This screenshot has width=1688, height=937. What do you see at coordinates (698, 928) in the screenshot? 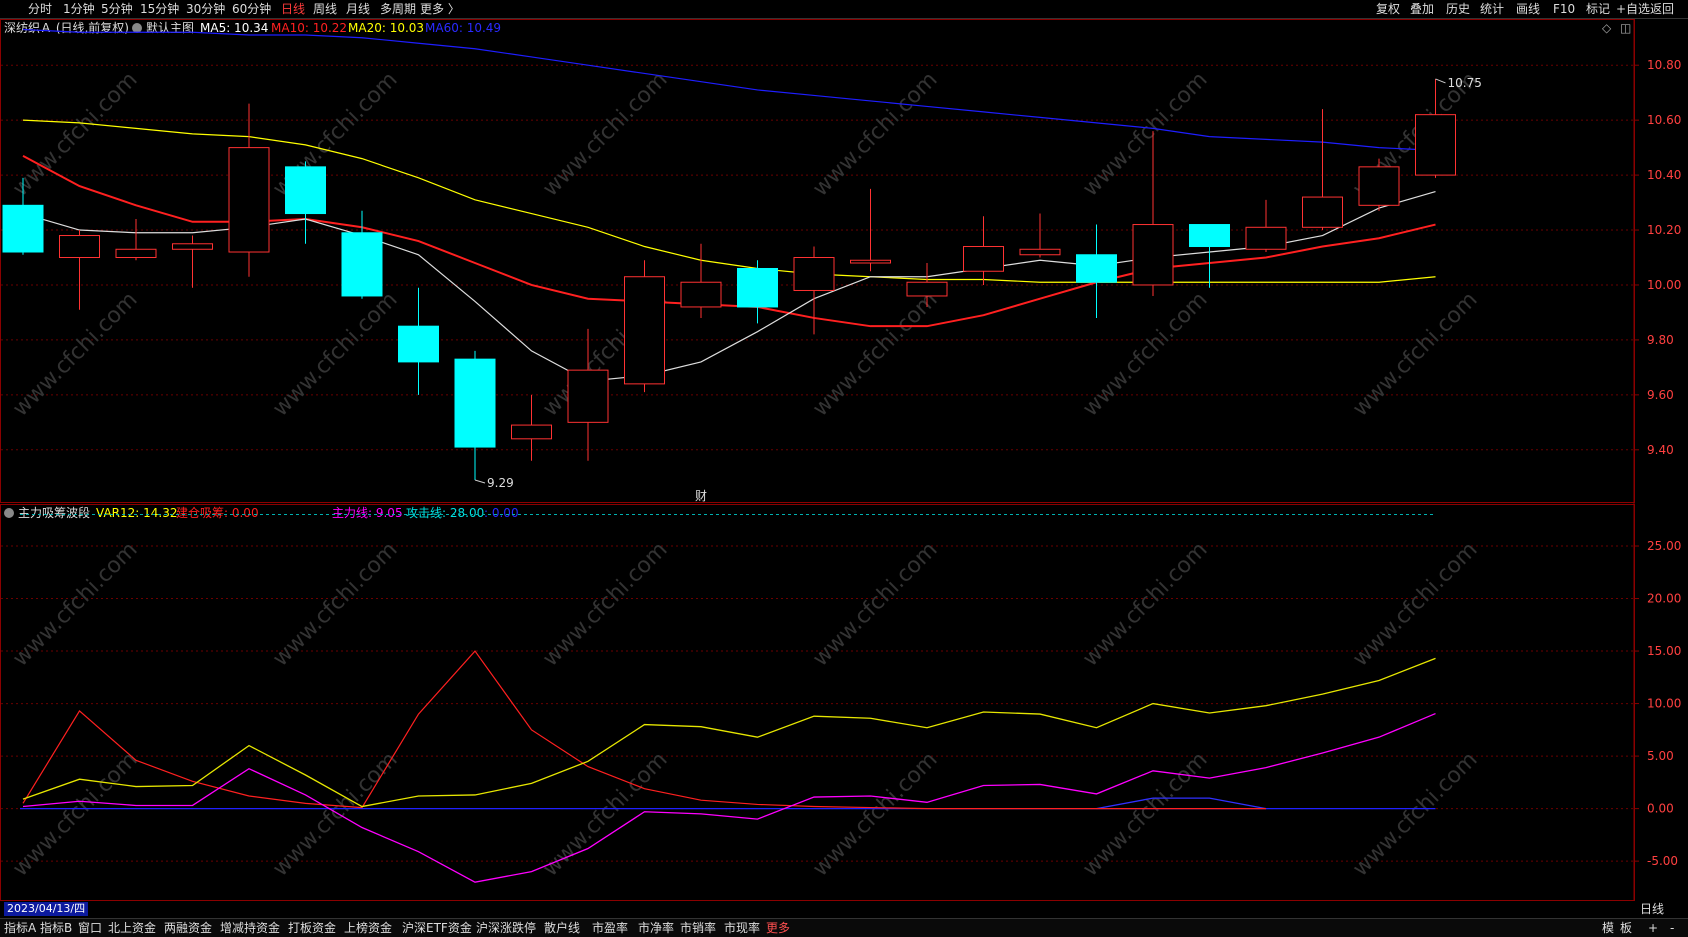
I see `indicator-tab-13: 市销率` at bounding box center [698, 928].